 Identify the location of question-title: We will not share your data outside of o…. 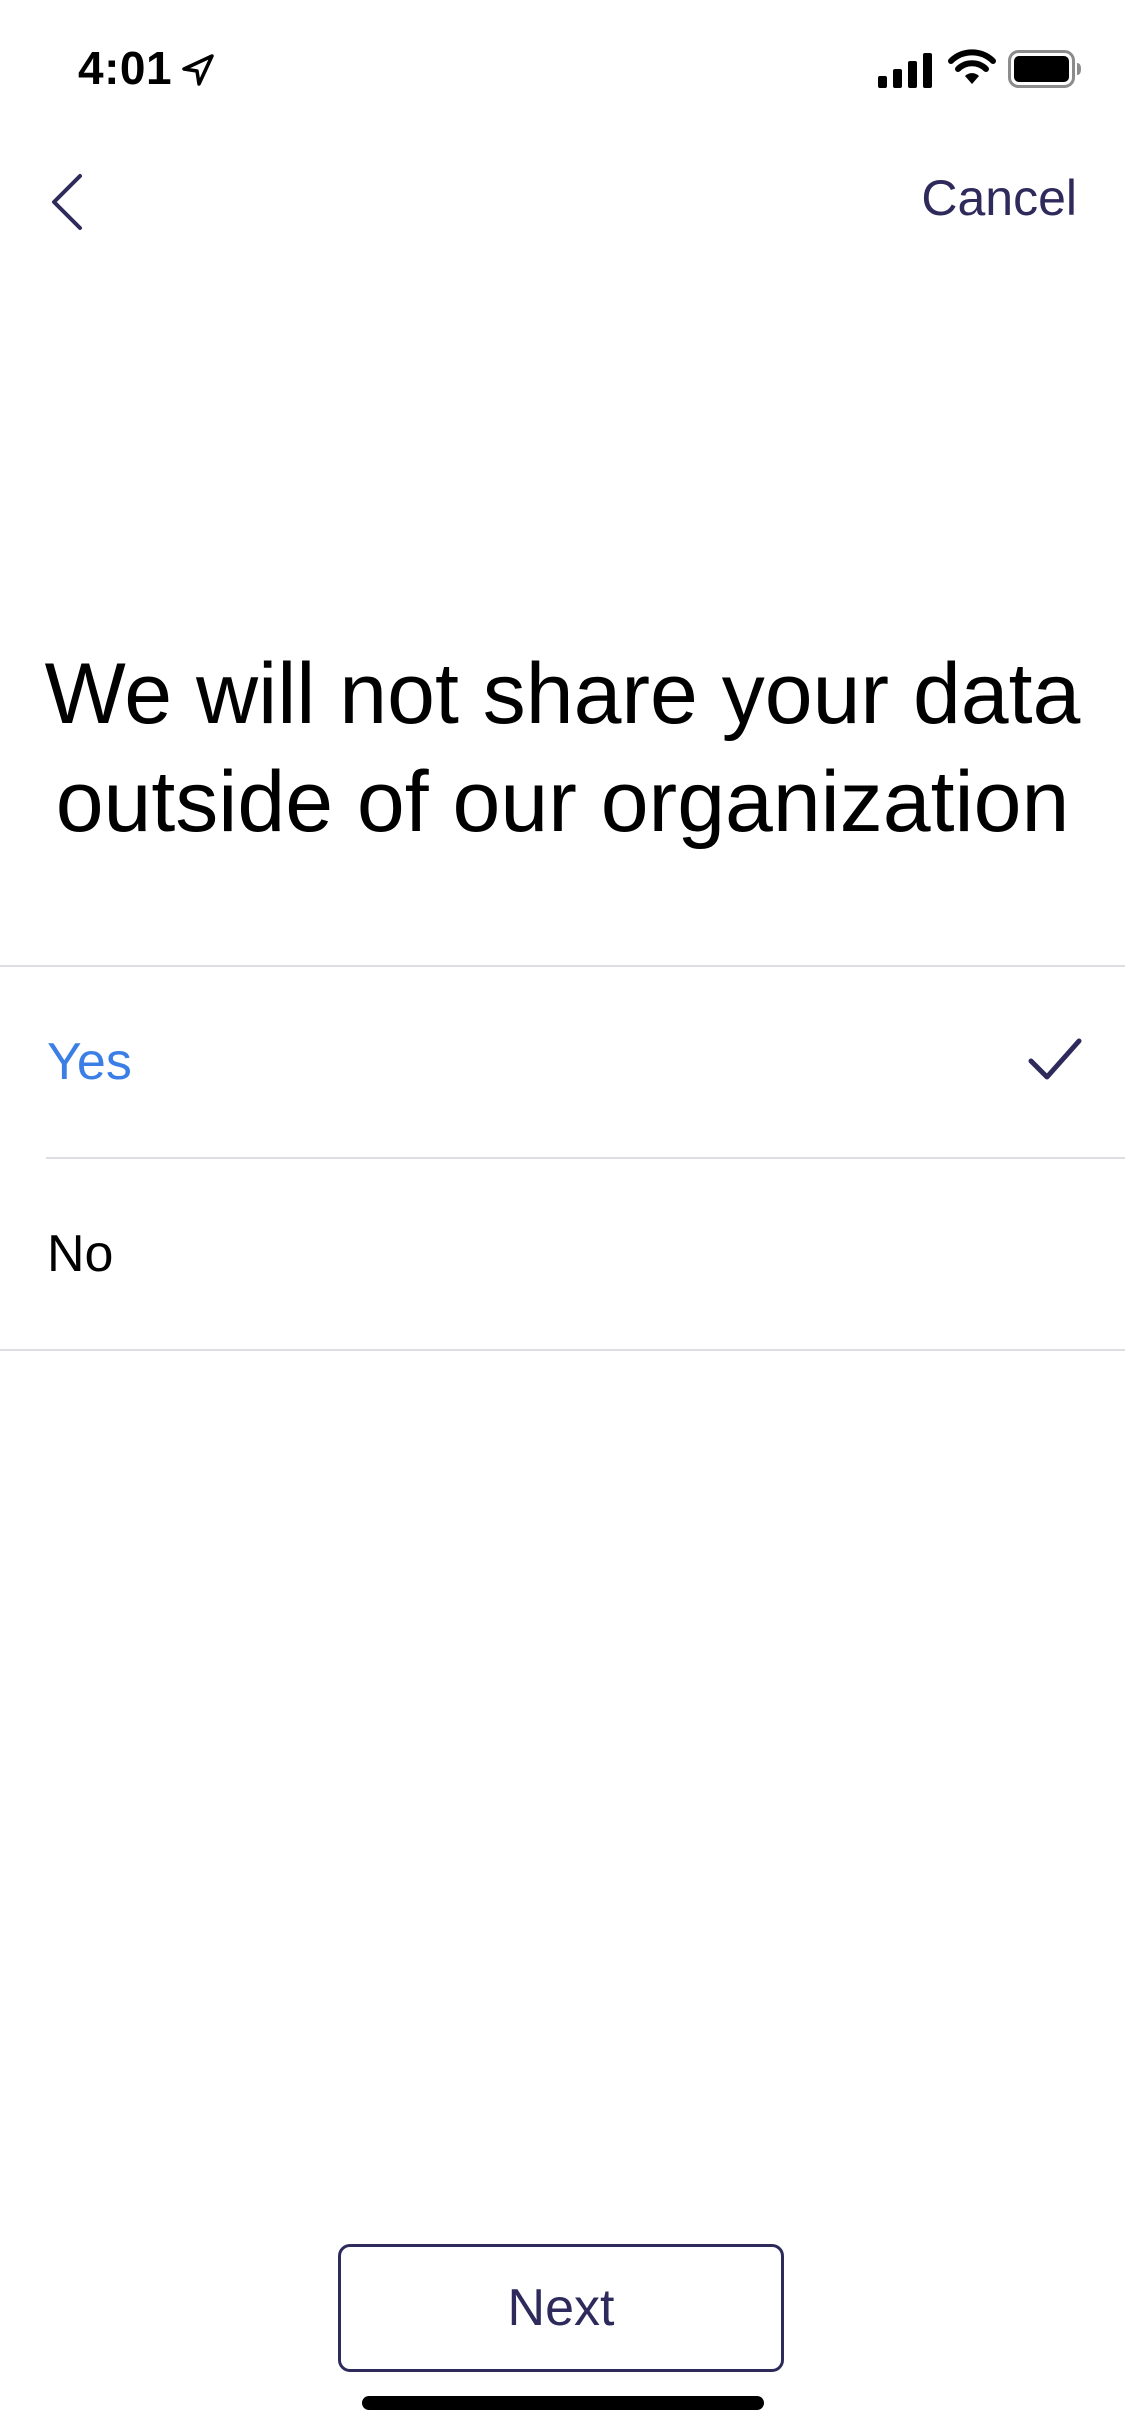
(562, 748).